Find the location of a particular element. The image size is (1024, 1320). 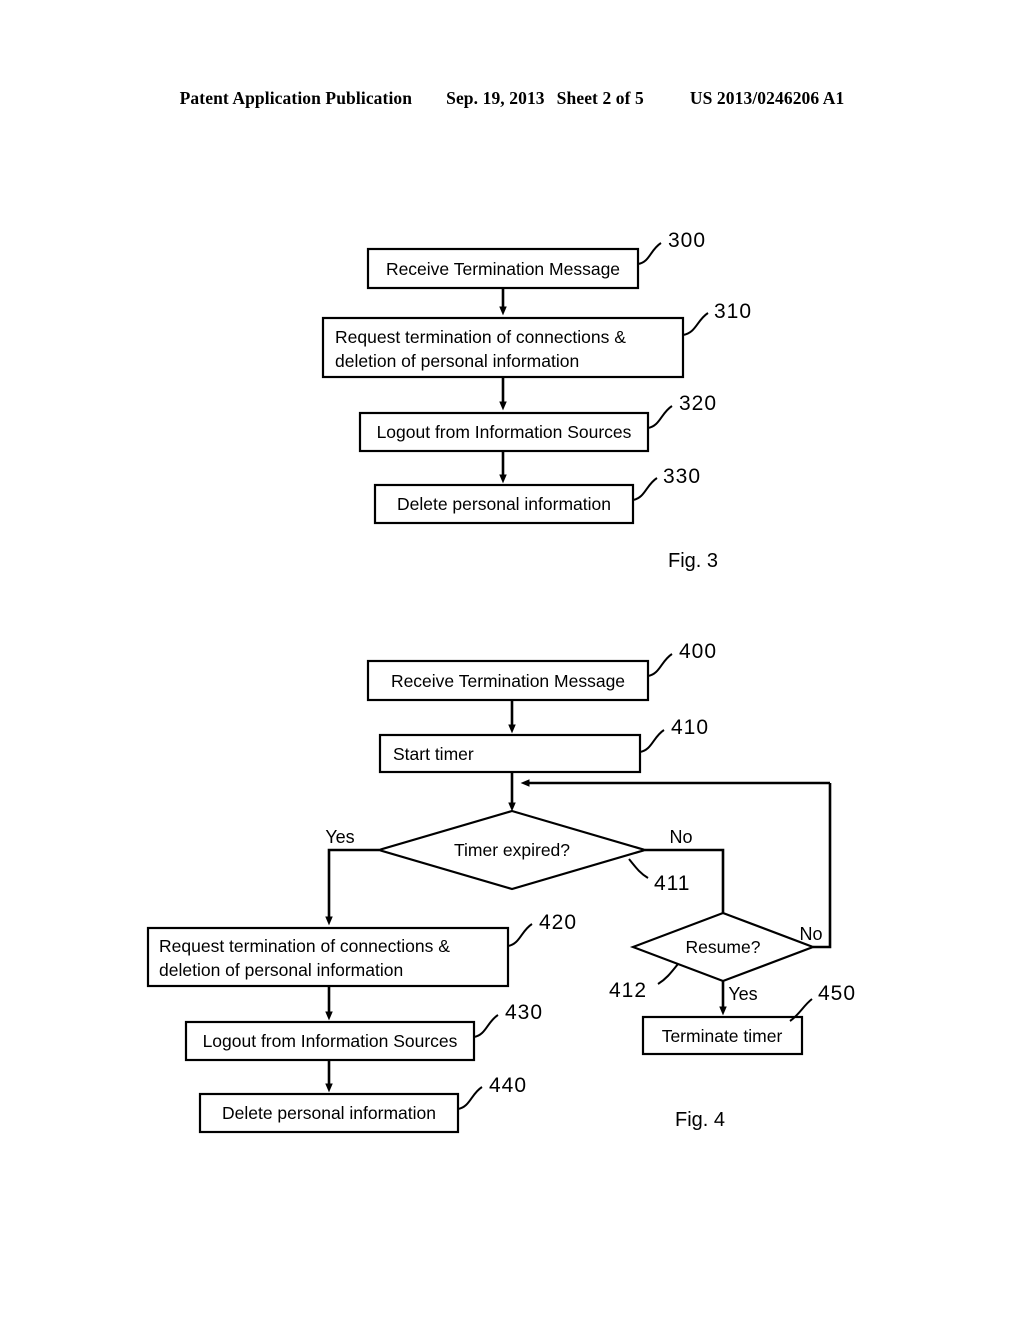

flow-node-411: Timer expired? 411 Yes No is located at coordinates (509, 852).